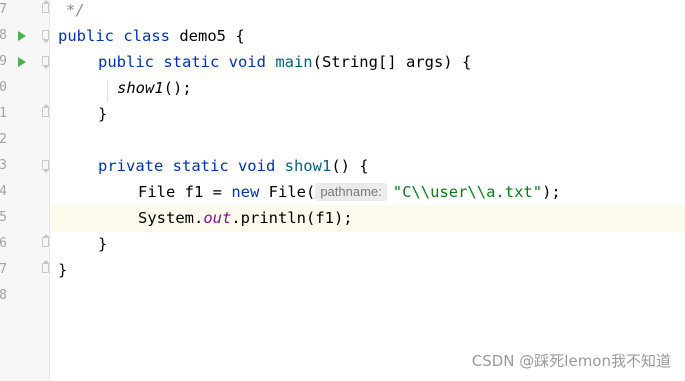  I want to click on indent-guide, so click(107, 91).